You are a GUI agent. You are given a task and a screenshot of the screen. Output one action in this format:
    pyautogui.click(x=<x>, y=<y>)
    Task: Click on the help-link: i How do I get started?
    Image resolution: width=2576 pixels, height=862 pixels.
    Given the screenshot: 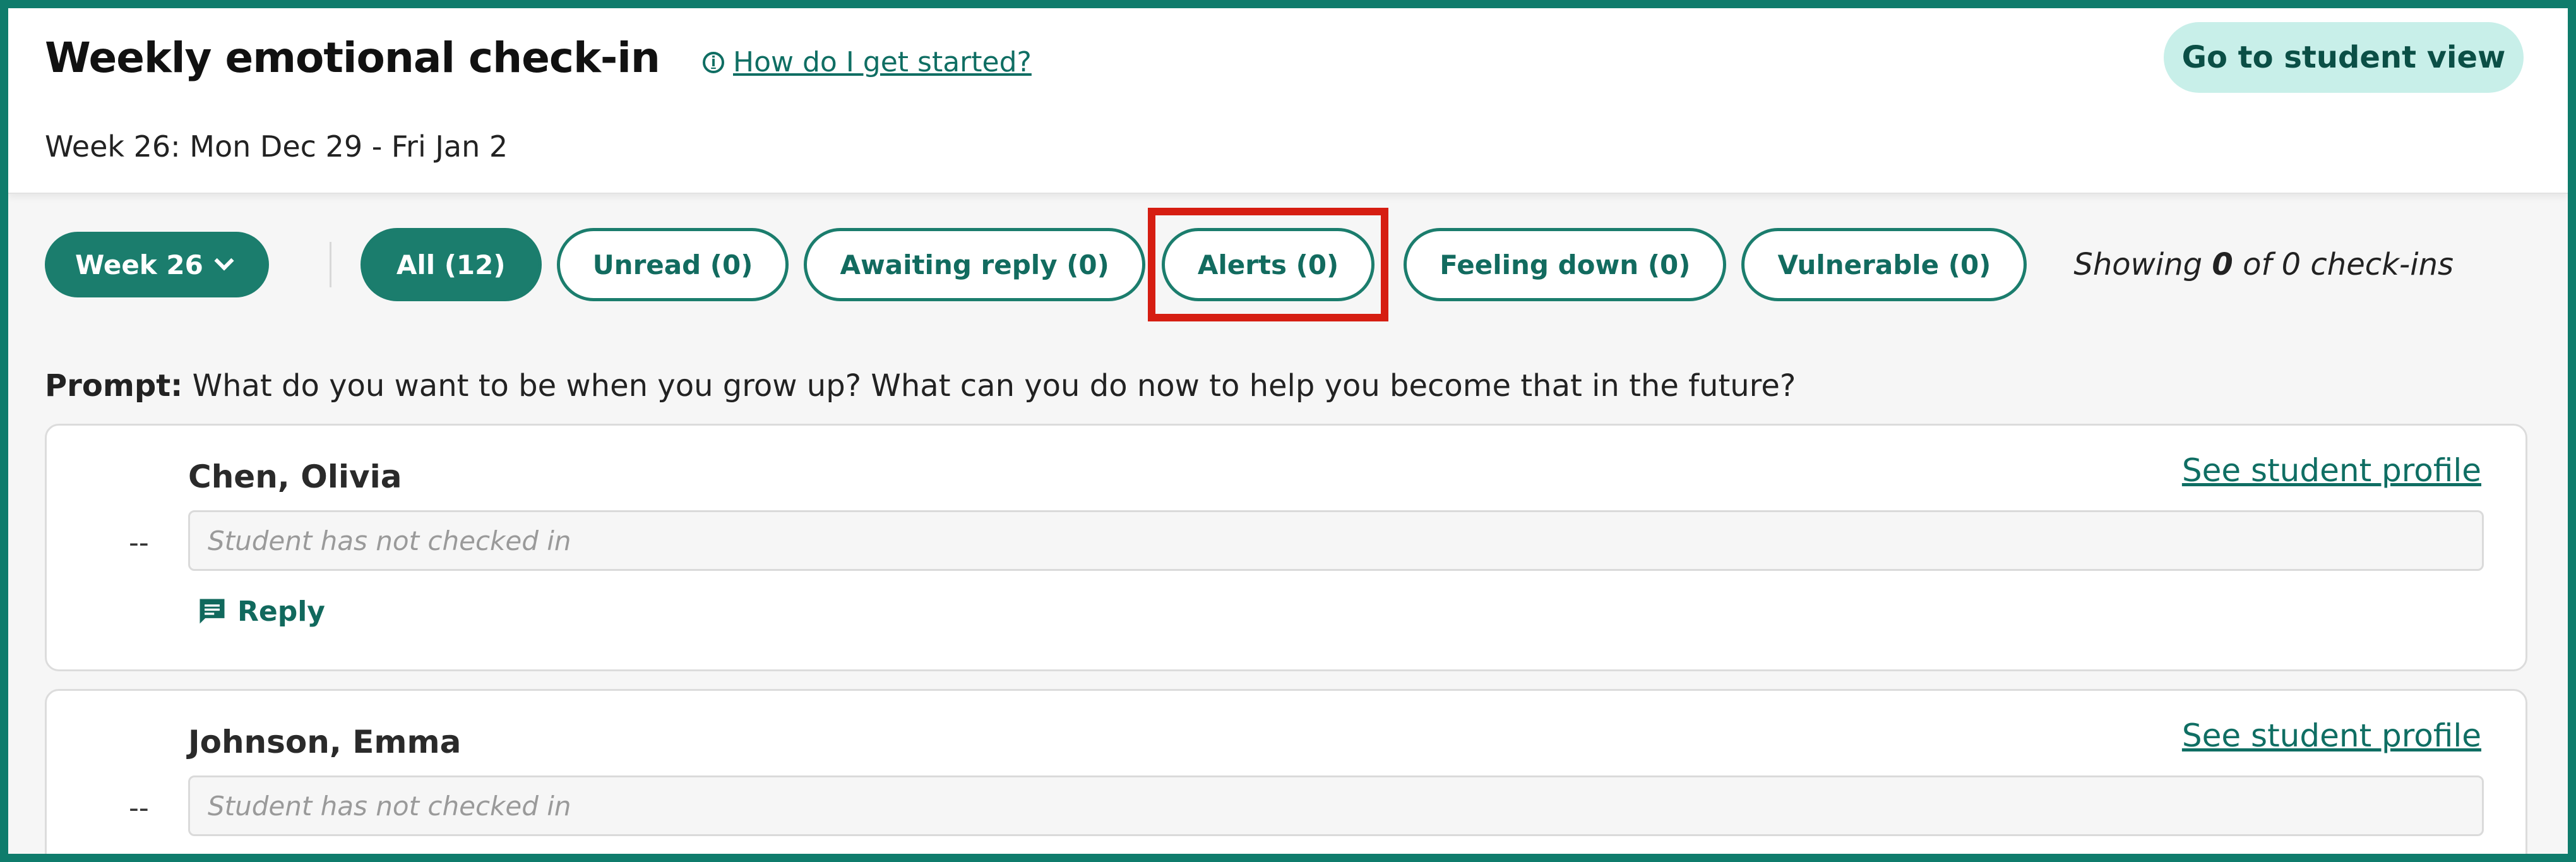 What is the action you would take?
    pyautogui.click(x=867, y=62)
    